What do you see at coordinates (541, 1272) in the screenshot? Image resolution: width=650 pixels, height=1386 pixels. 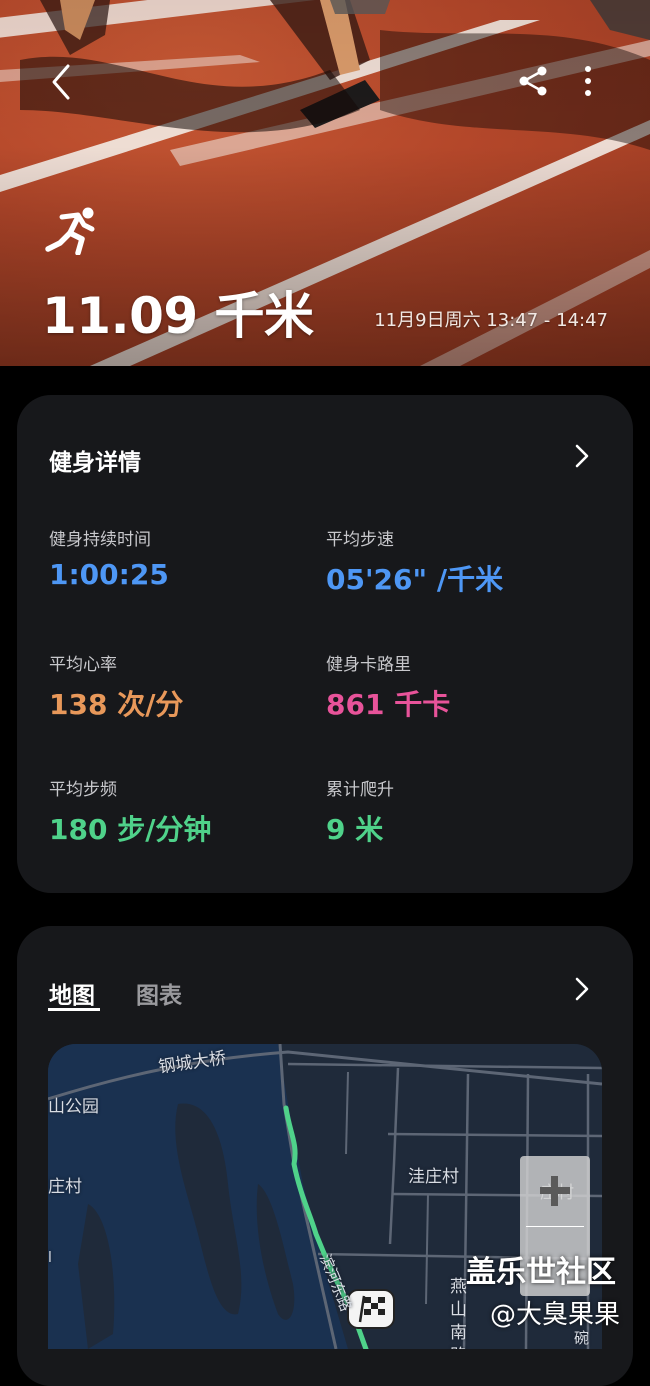 I see `watermark-community: 盖乐世社区` at bounding box center [541, 1272].